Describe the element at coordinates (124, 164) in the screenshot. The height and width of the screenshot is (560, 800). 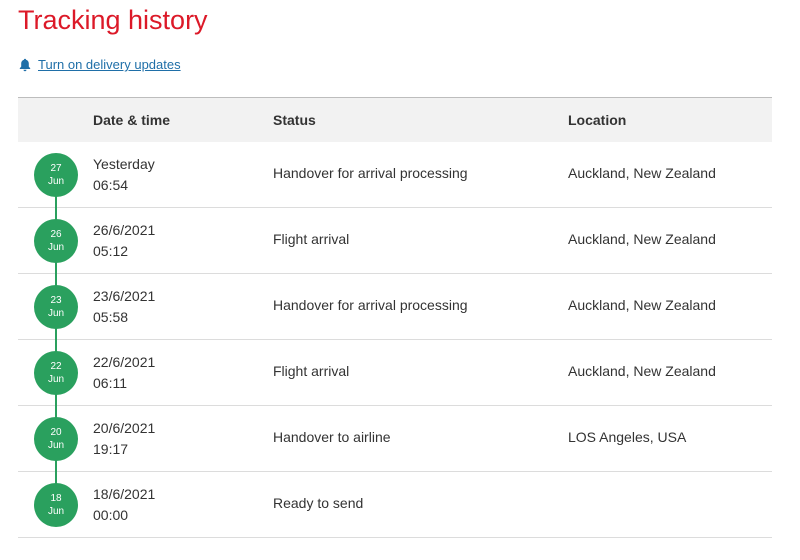
I see `date-text: Yesterday` at that location.